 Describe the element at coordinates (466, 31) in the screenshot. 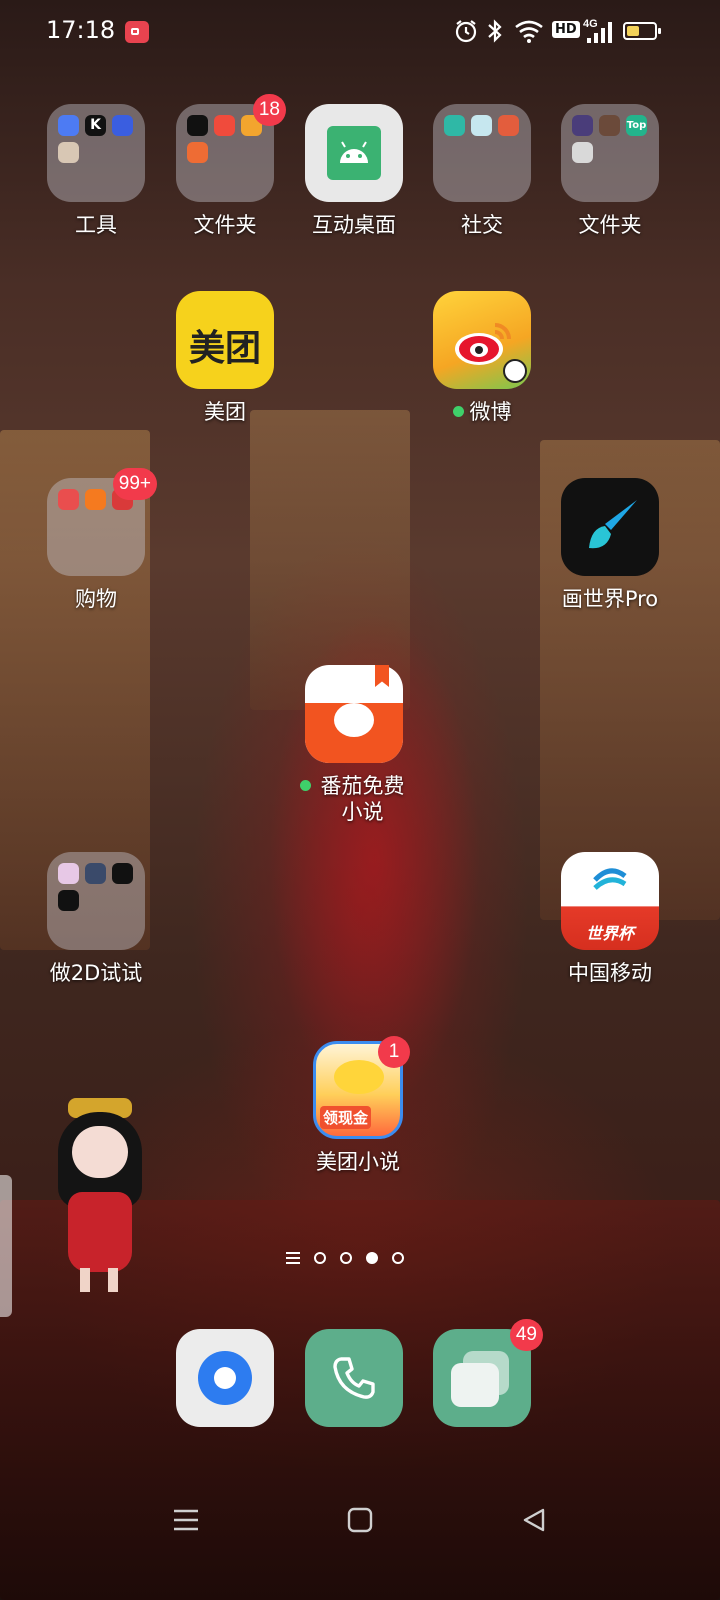

I see `alarm-icon` at that location.